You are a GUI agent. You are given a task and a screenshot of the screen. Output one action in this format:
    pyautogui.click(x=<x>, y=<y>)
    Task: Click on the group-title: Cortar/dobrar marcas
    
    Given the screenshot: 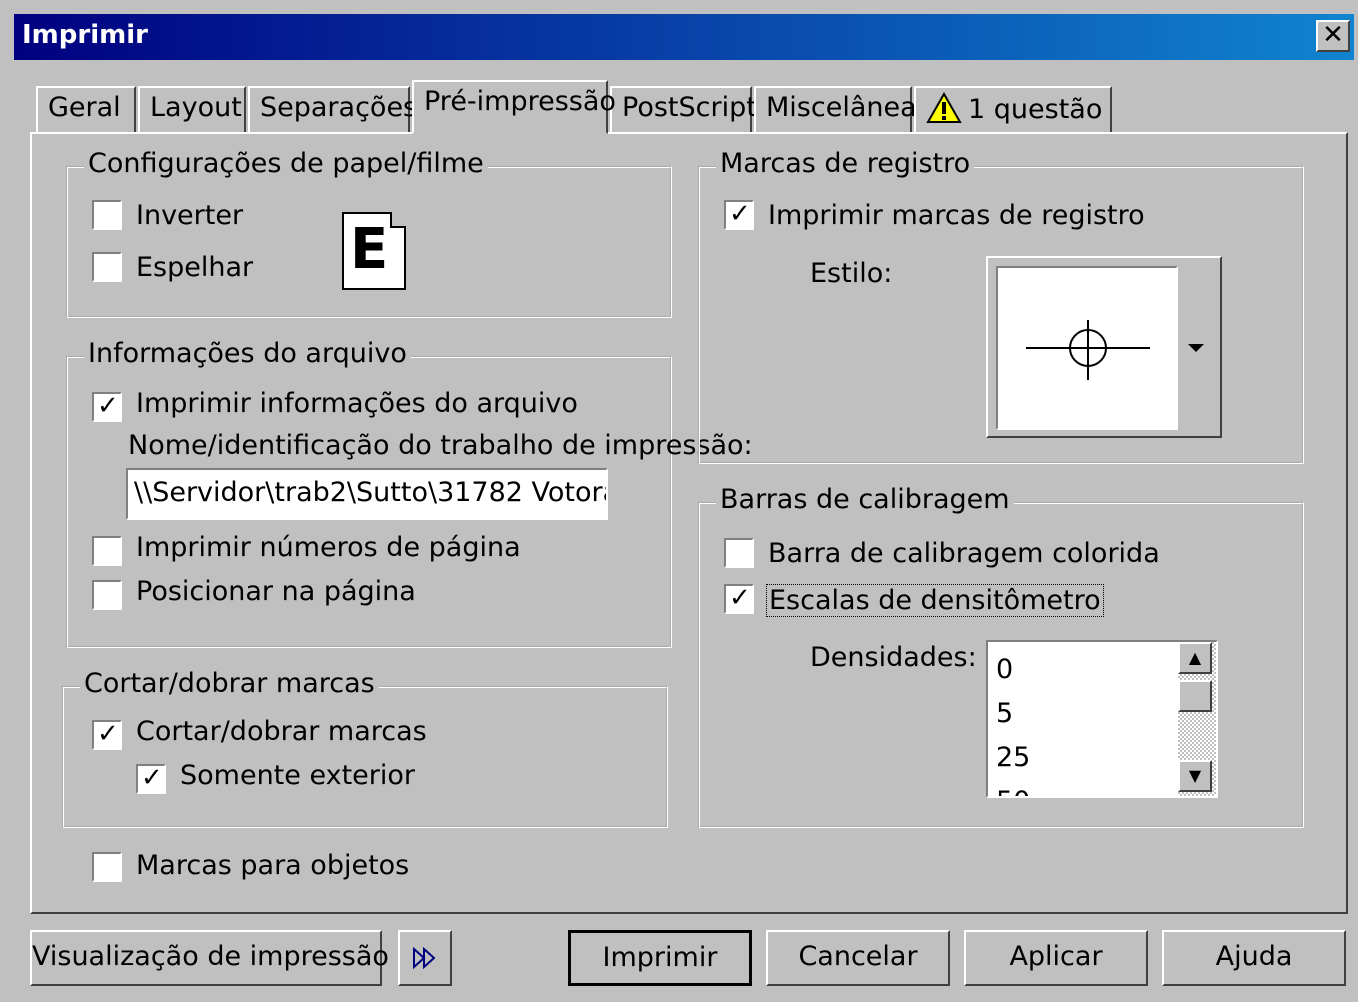 What is the action you would take?
    pyautogui.click(x=229, y=683)
    